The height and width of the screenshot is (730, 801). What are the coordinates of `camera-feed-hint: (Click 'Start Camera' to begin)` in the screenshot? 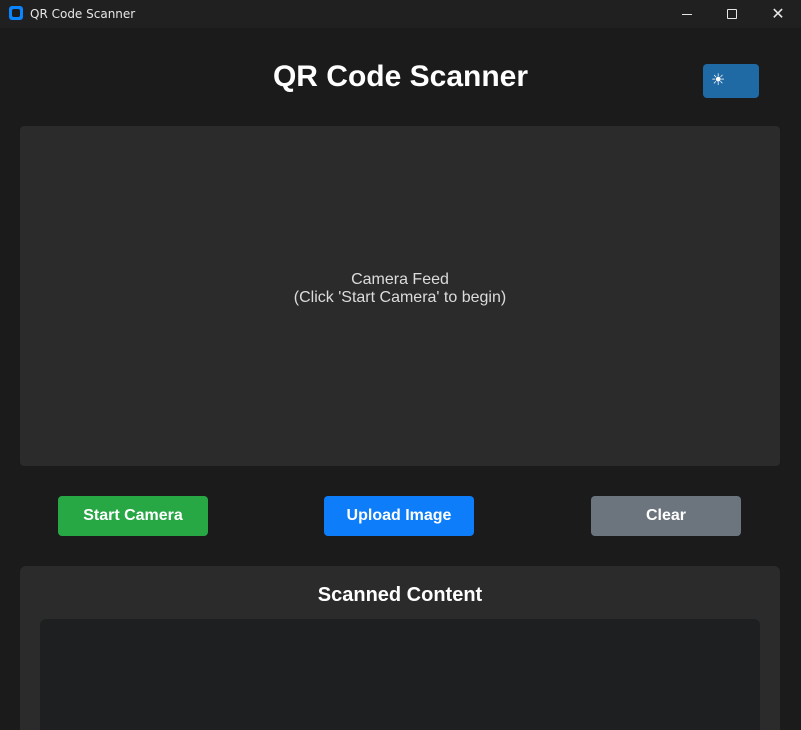 It's located at (400, 297).